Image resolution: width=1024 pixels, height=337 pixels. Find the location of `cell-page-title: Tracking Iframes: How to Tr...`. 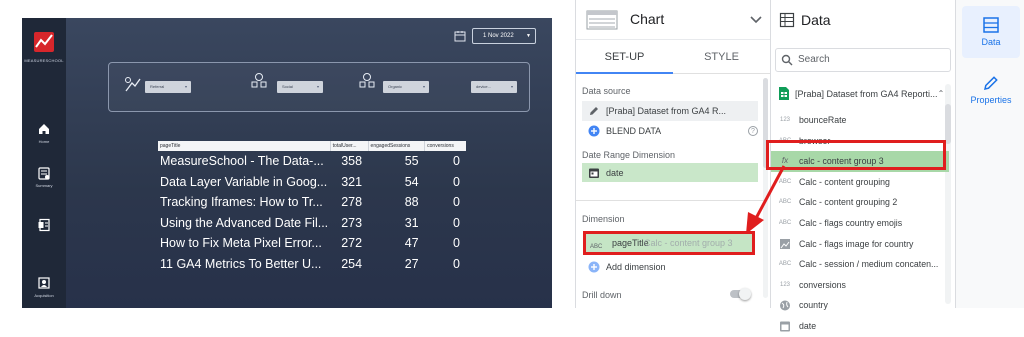

cell-page-title: Tracking Iframes: How to Tr... is located at coordinates (241, 202).